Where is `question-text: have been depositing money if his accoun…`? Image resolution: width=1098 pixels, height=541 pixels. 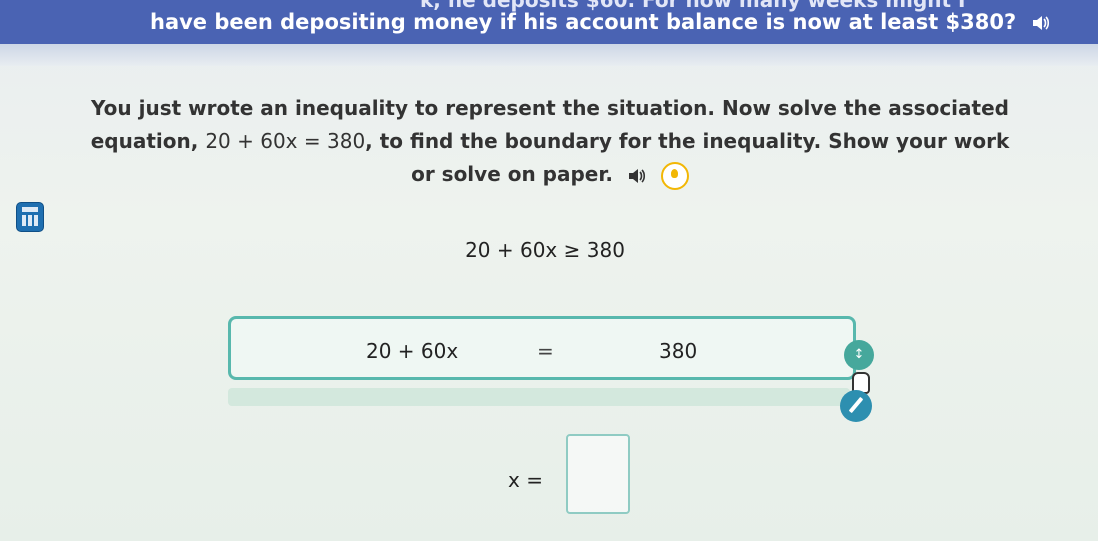 question-text: have been depositing money if his accoun… is located at coordinates (583, 22).